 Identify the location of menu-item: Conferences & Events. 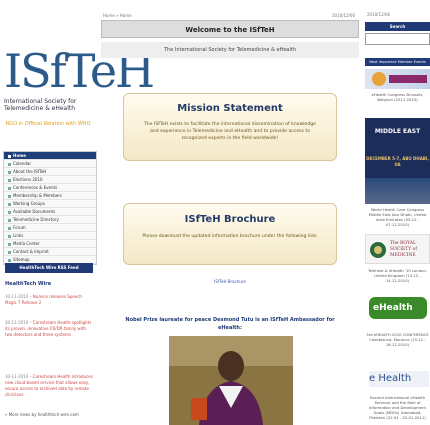
(50, 188).